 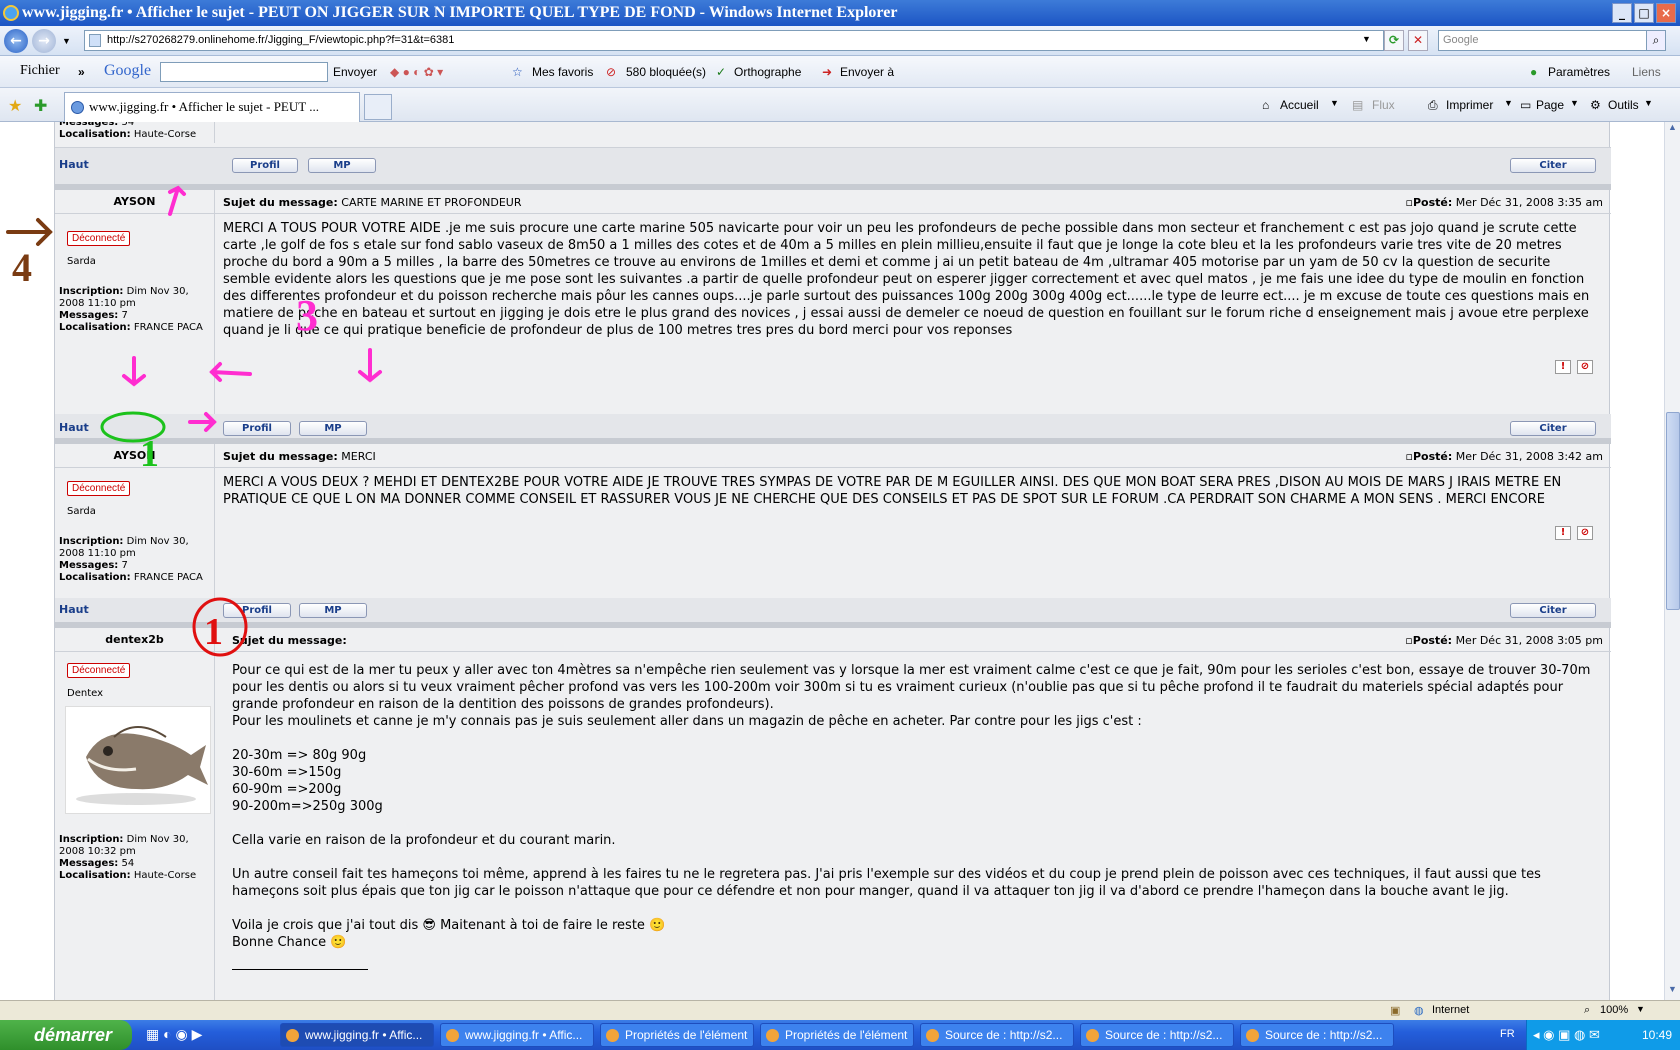 I want to click on outils-button: Outils, so click(x=1623, y=105).